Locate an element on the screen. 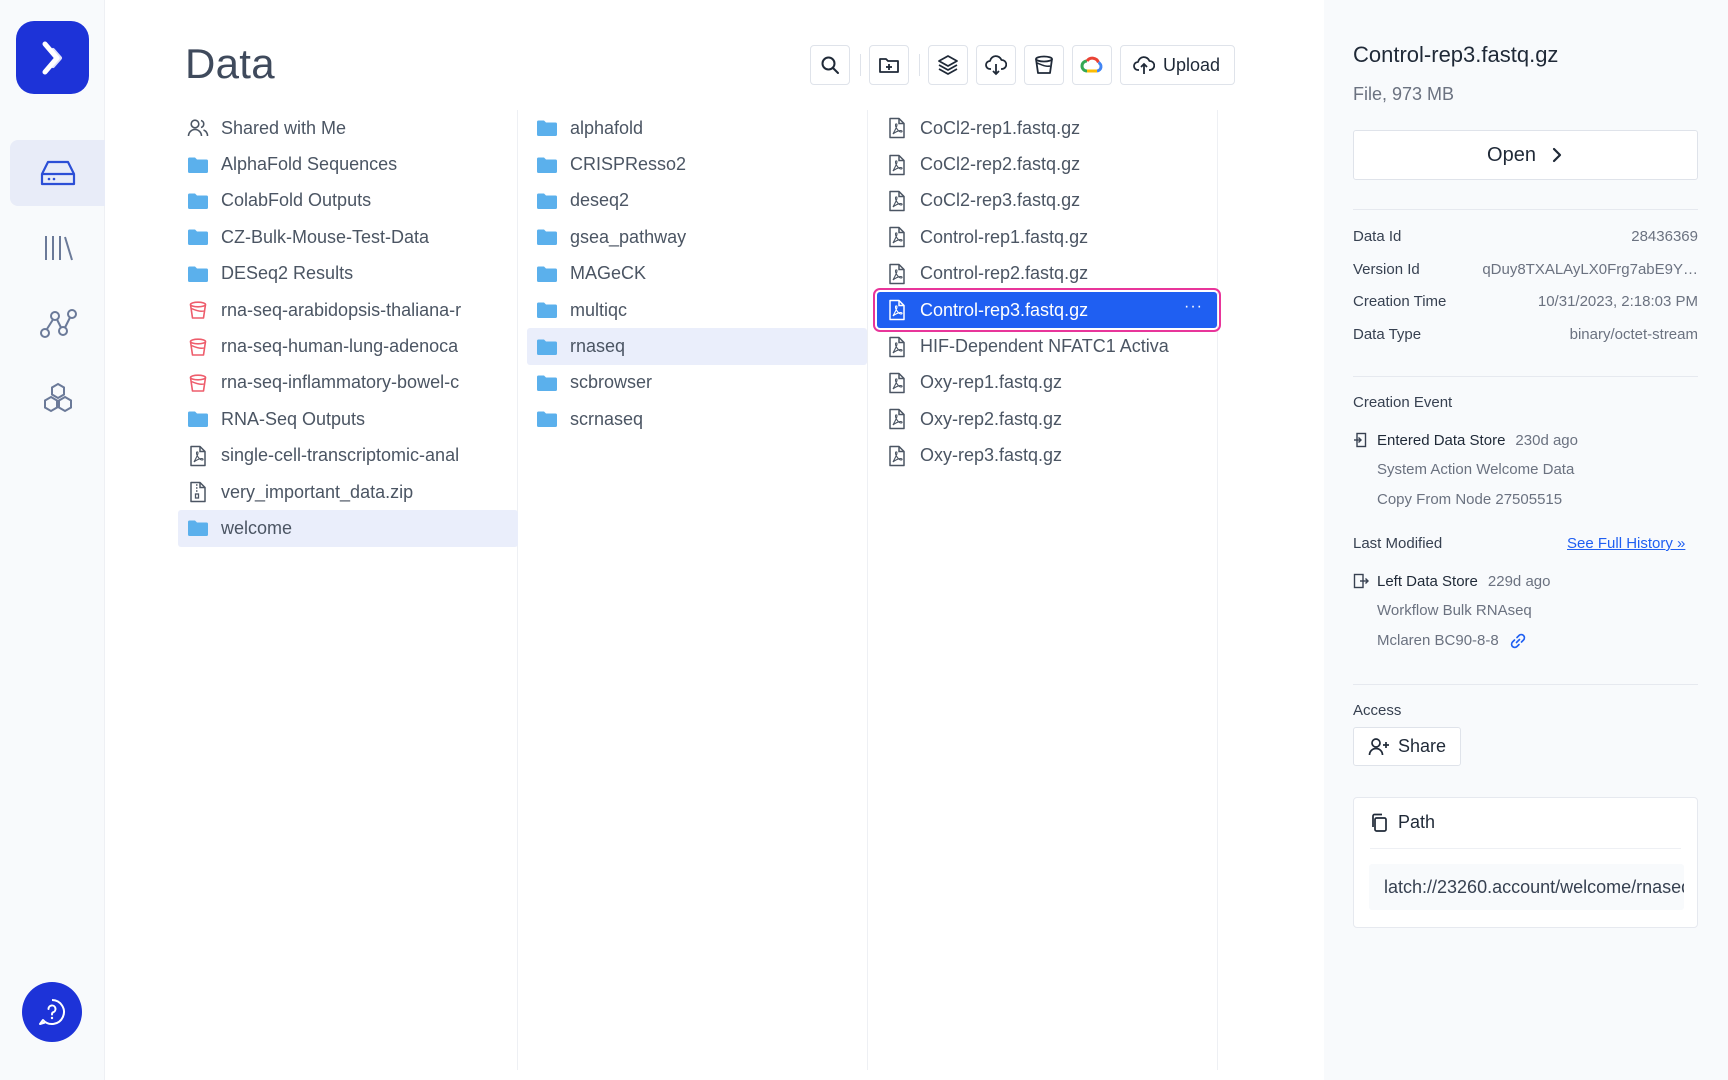  detail-creation-time: Creation Time 10/31/2023, 2:18:03 PM is located at coordinates (1525, 301).